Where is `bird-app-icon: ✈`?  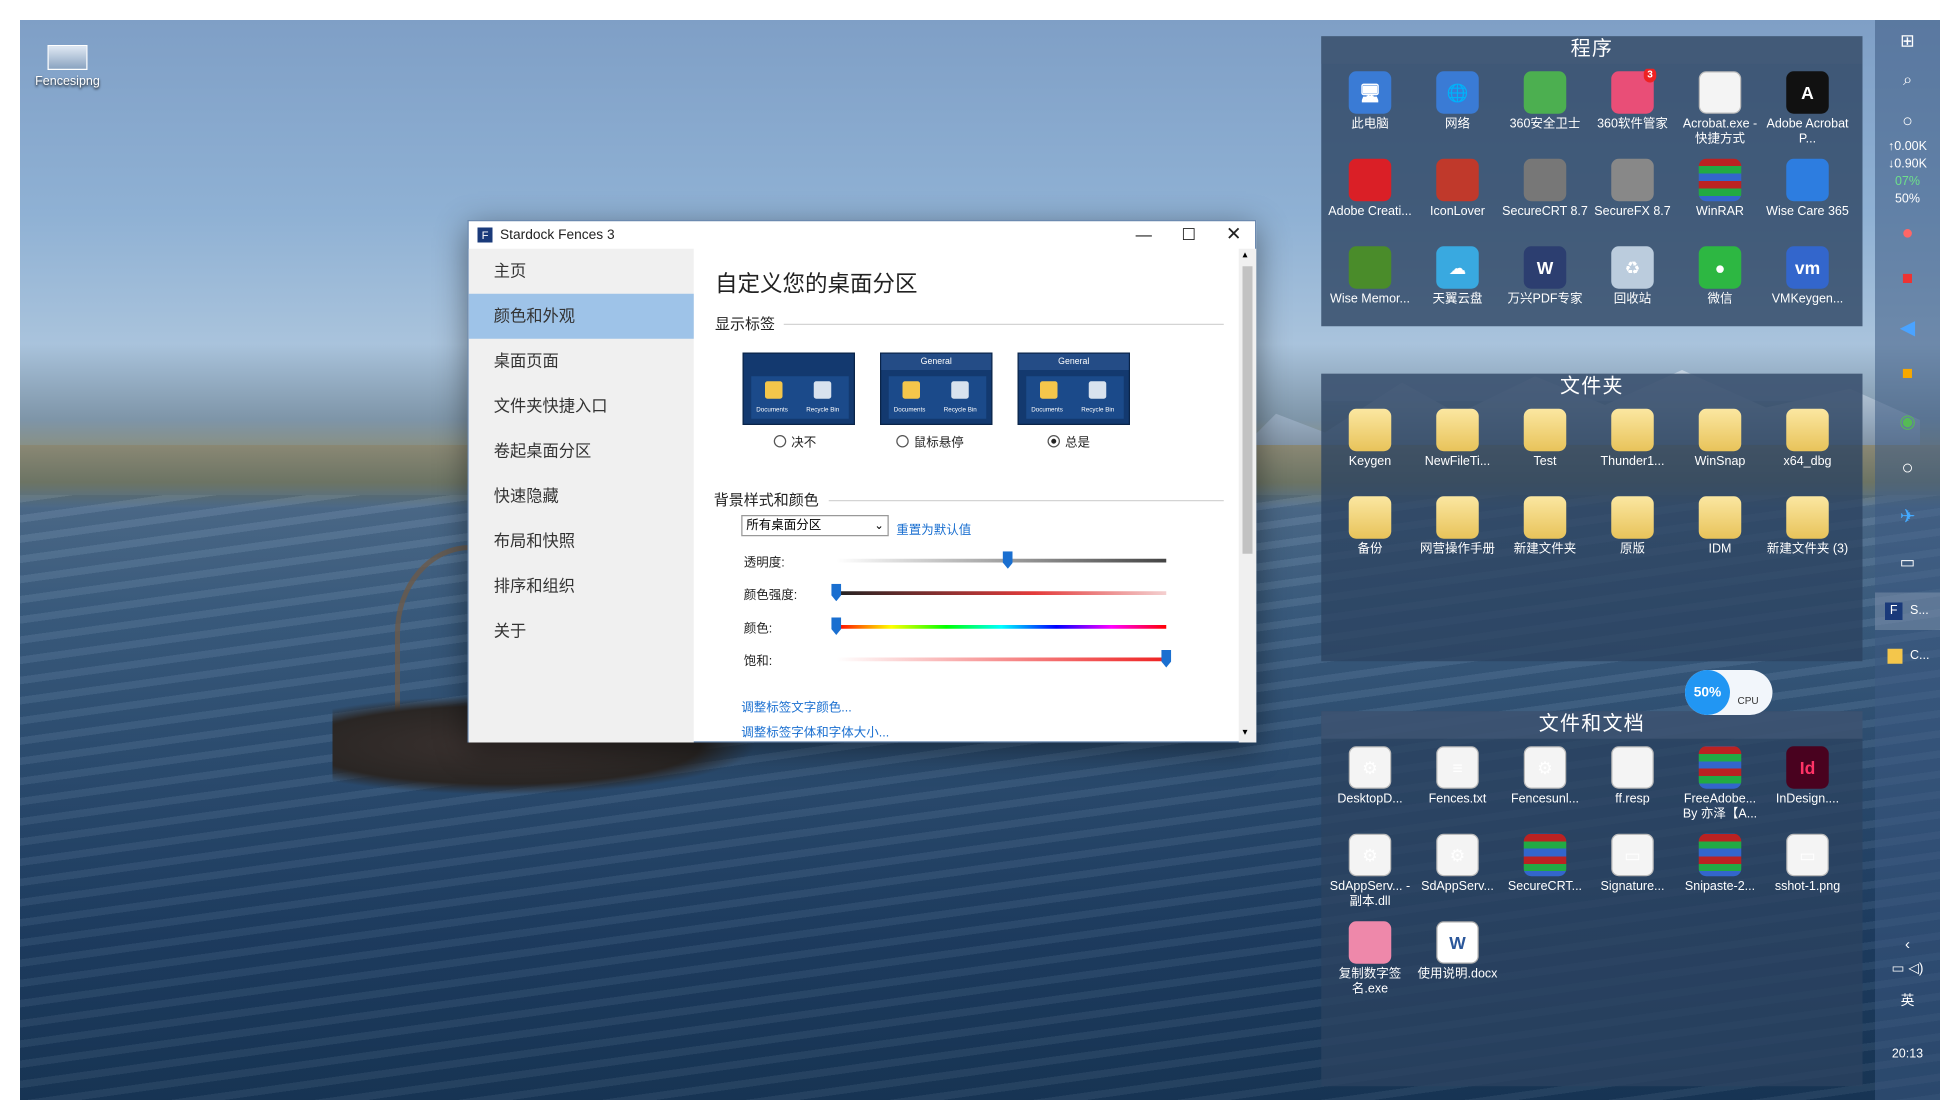 bird-app-icon: ✈ is located at coordinates (1907, 516).